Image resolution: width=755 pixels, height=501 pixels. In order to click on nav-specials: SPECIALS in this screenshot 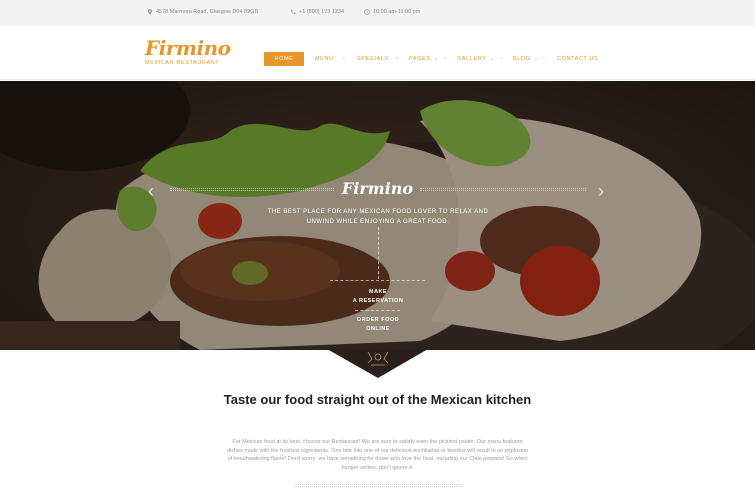, I will do `click(373, 59)`.